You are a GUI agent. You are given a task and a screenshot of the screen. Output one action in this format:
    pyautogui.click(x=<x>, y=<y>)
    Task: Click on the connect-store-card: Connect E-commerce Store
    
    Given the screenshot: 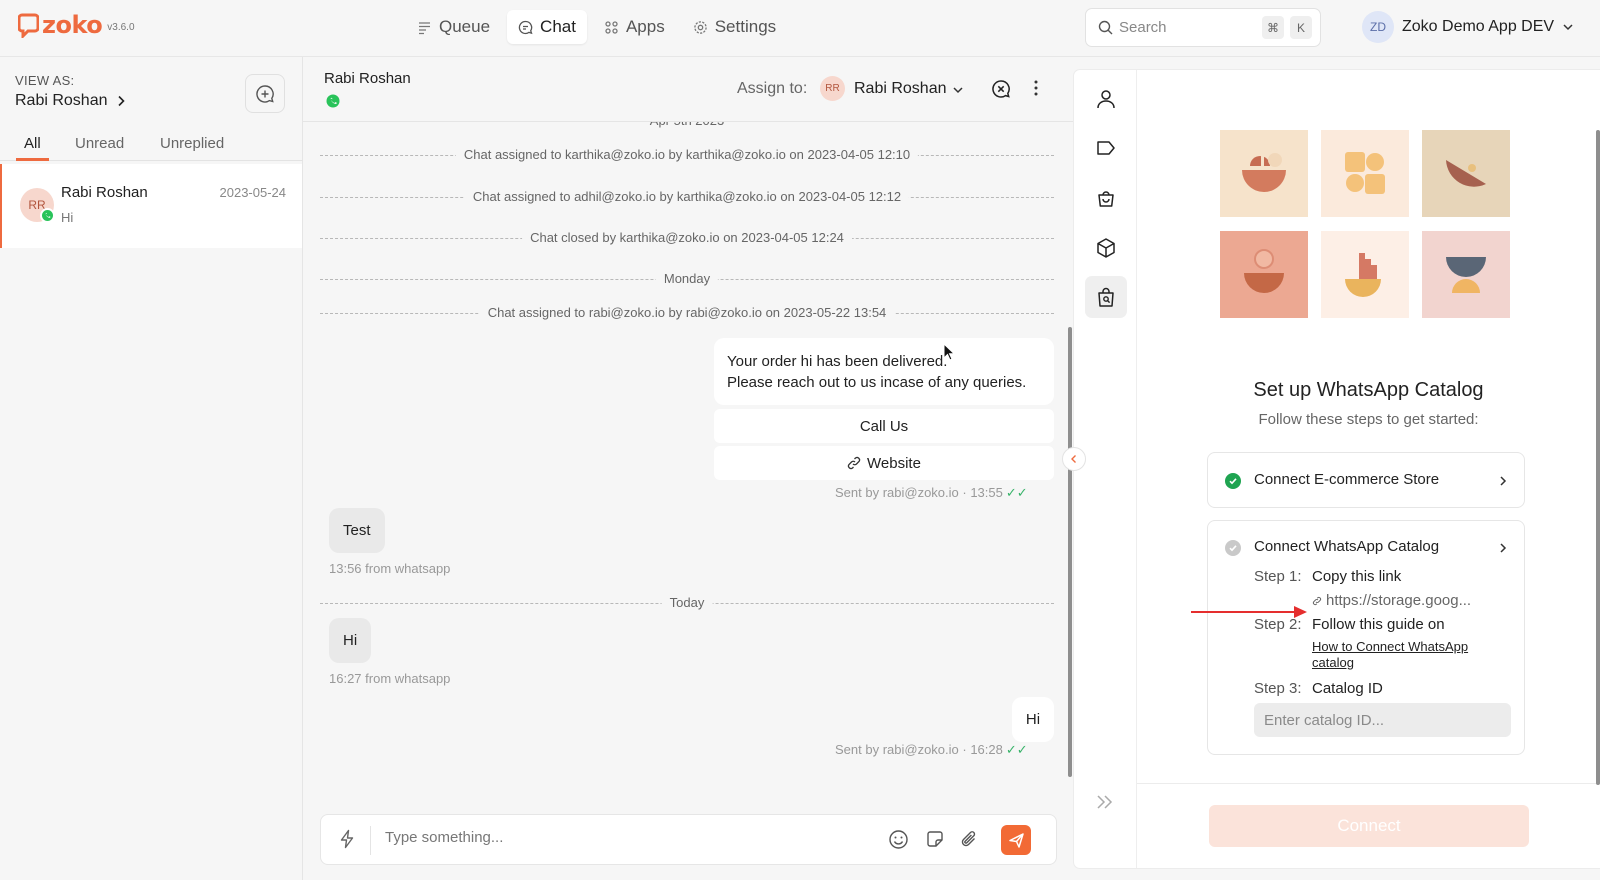 What is the action you would take?
    pyautogui.click(x=1366, y=480)
    